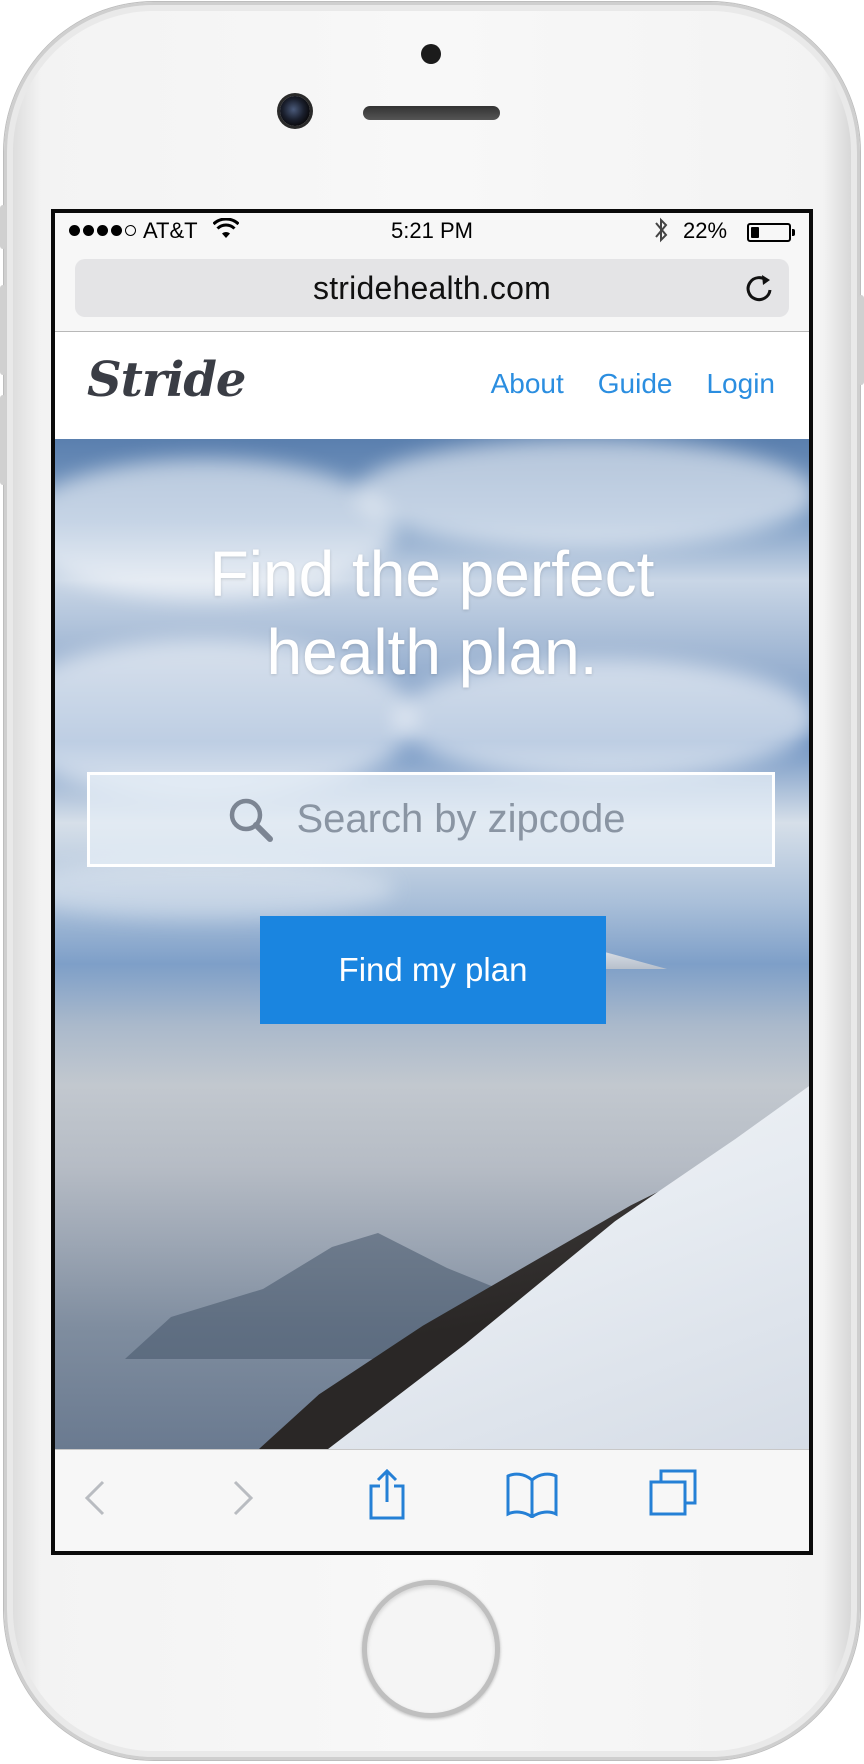 Image resolution: width=864 pixels, height=1764 pixels. Describe the element at coordinates (532, 1494) in the screenshot. I see `bookmarks-icon` at that location.